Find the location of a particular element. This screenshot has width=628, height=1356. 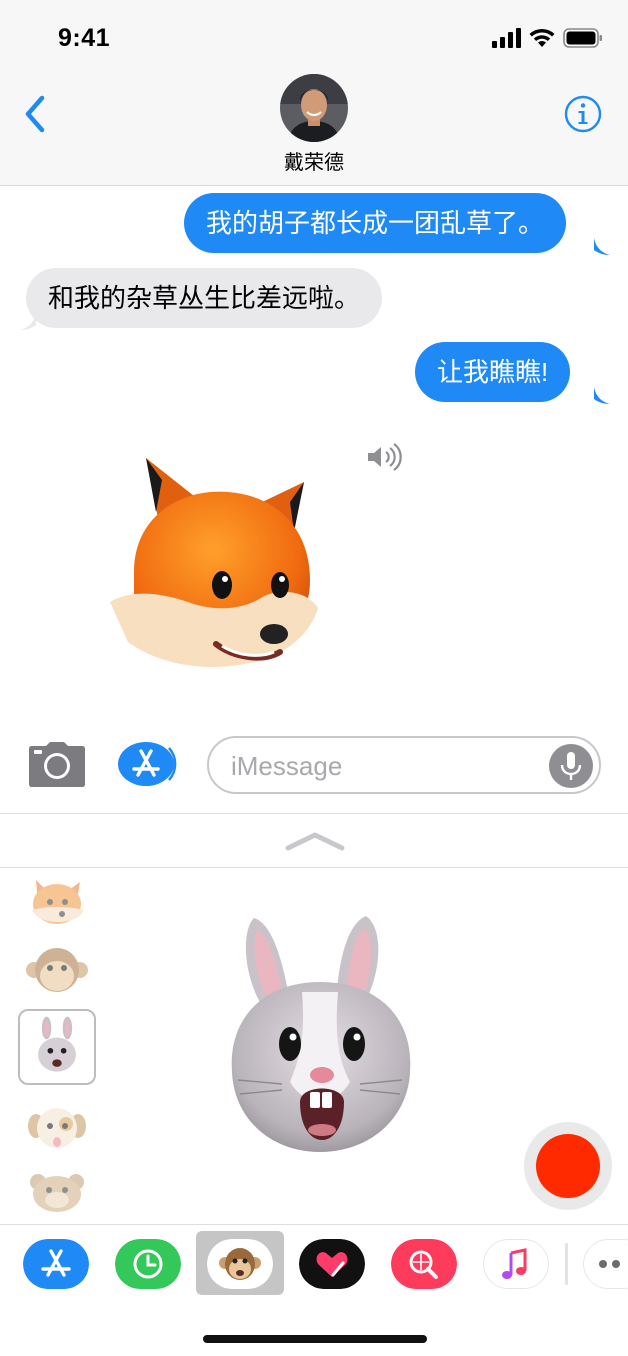

status-time: 9:41 is located at coordinates (84, 38).